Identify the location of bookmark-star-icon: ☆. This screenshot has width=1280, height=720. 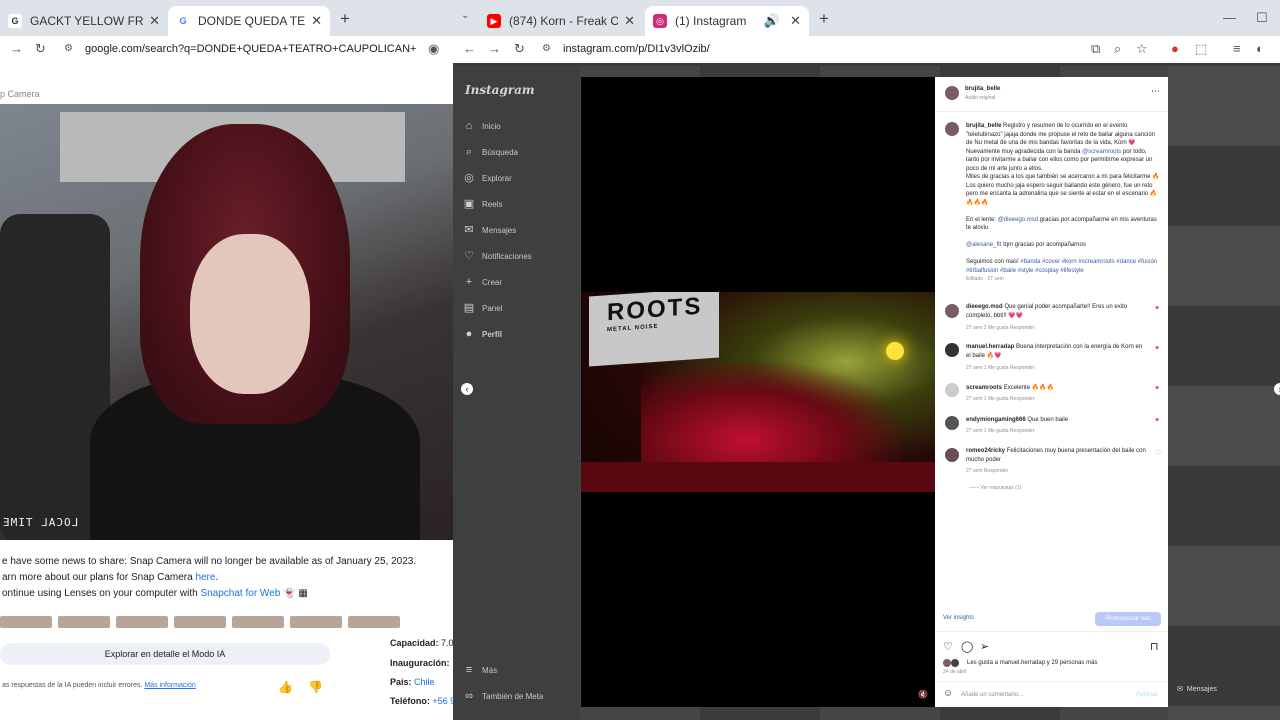
(1142, 49).